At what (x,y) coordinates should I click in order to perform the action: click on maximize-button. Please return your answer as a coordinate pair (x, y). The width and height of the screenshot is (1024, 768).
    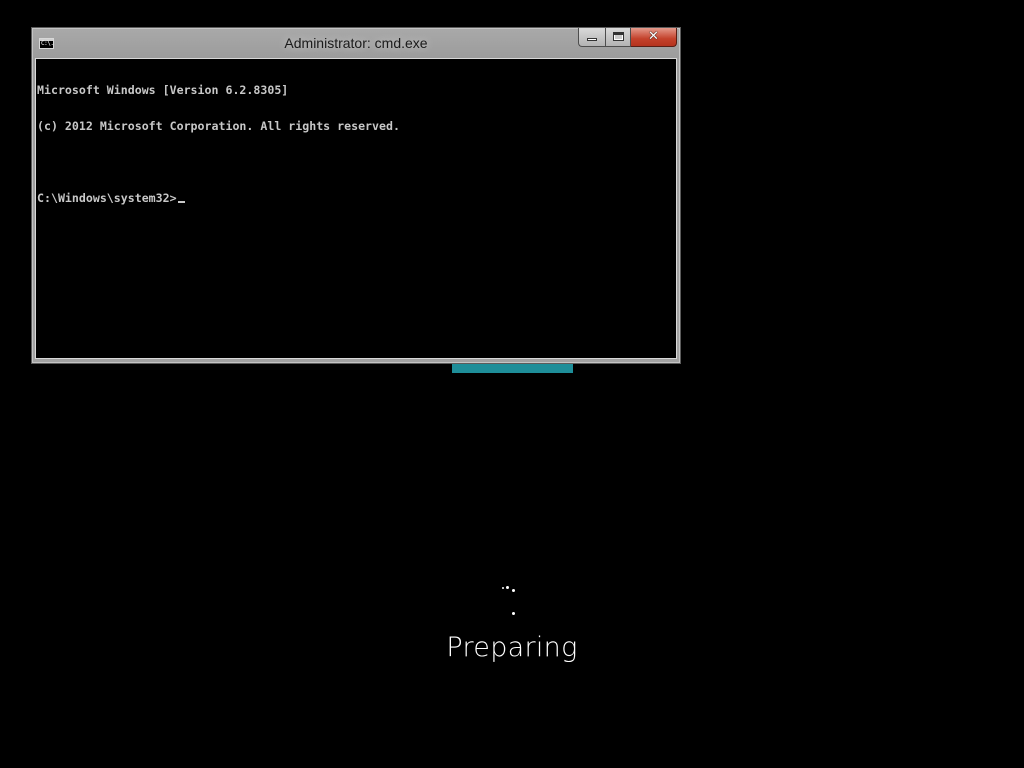
    Looking at the image, I should click on (618, 37).